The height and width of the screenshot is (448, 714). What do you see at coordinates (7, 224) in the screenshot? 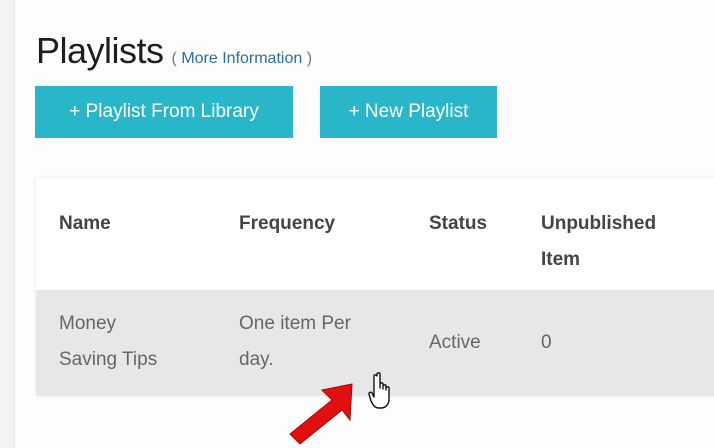
I see `left-sidebar-edge` at bounding box center [7, 224].